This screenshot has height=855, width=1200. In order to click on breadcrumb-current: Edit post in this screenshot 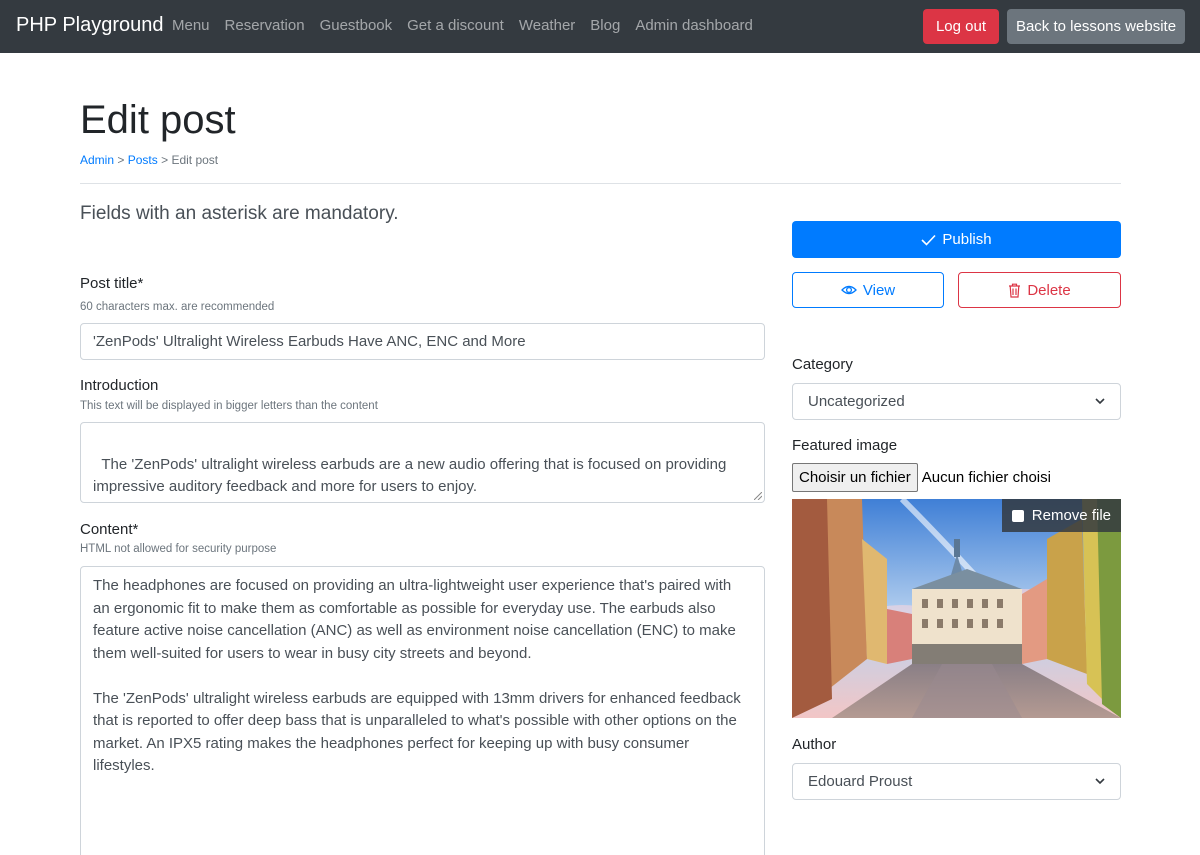, I will do `click(195, 160)`.